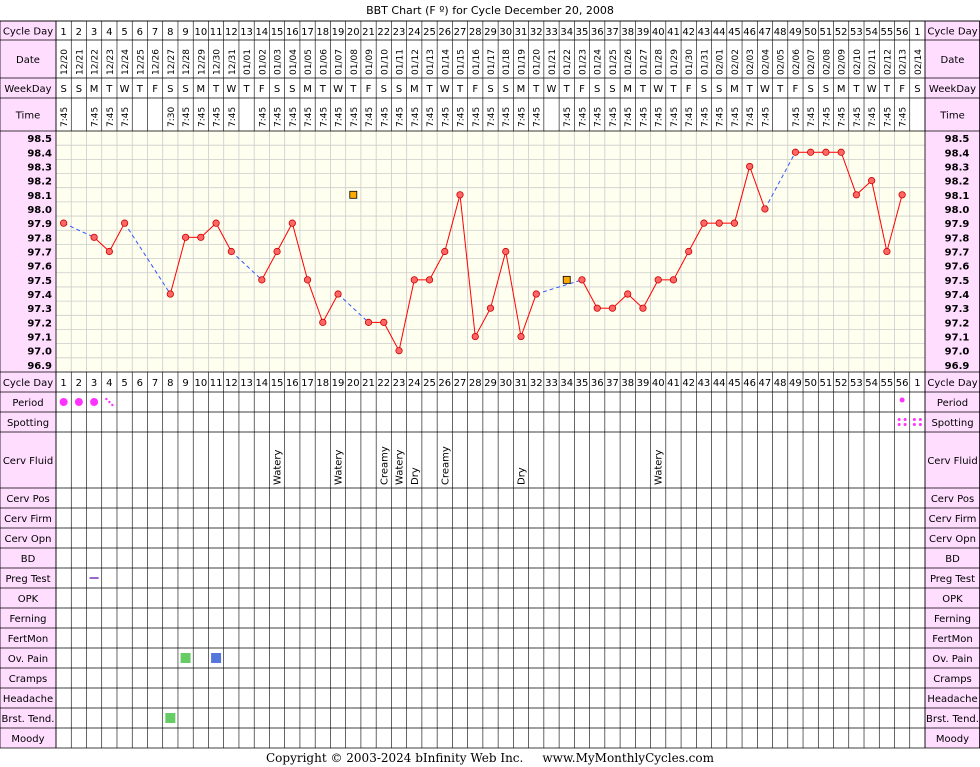 Image resolution: width=980 pixels, height=767 pixels. What do you see at coordinates (643, 383) in the screenshot?
I see `cycle-day-number: 39` at bounding box center [643, 383].